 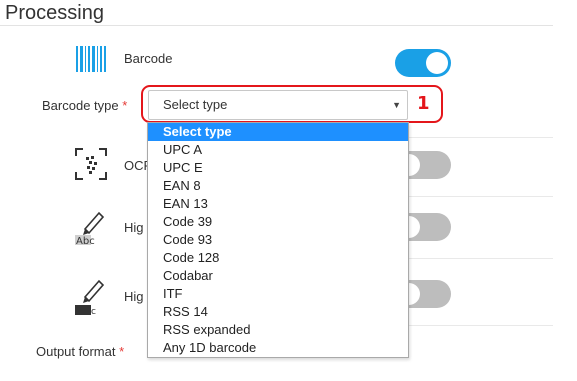 What do you see at coordinates (91, 59) in the screenshot?
I see `barcode-icon` at bounding box center [91, 59].